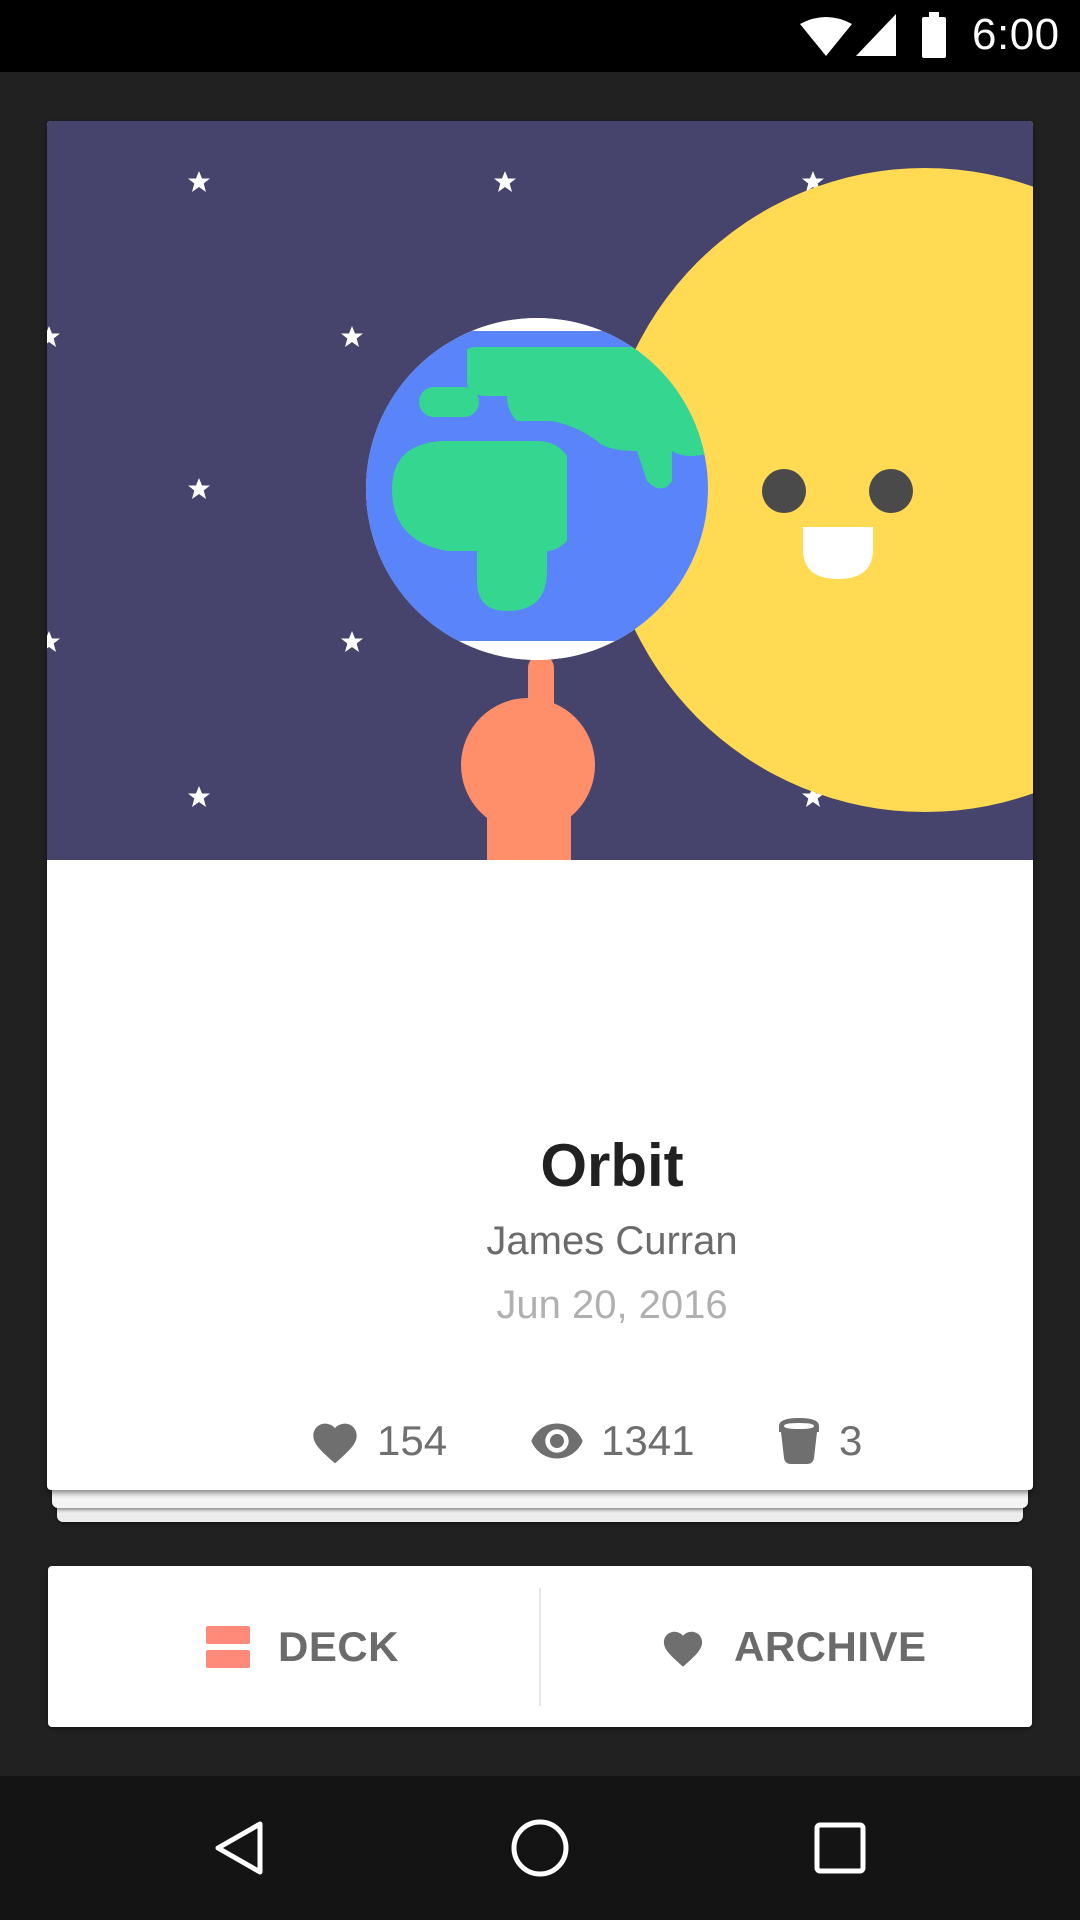  Describe the element at coordinates (612, 1165) in the screenshot. I see `shot-title: Orbit` at that location.